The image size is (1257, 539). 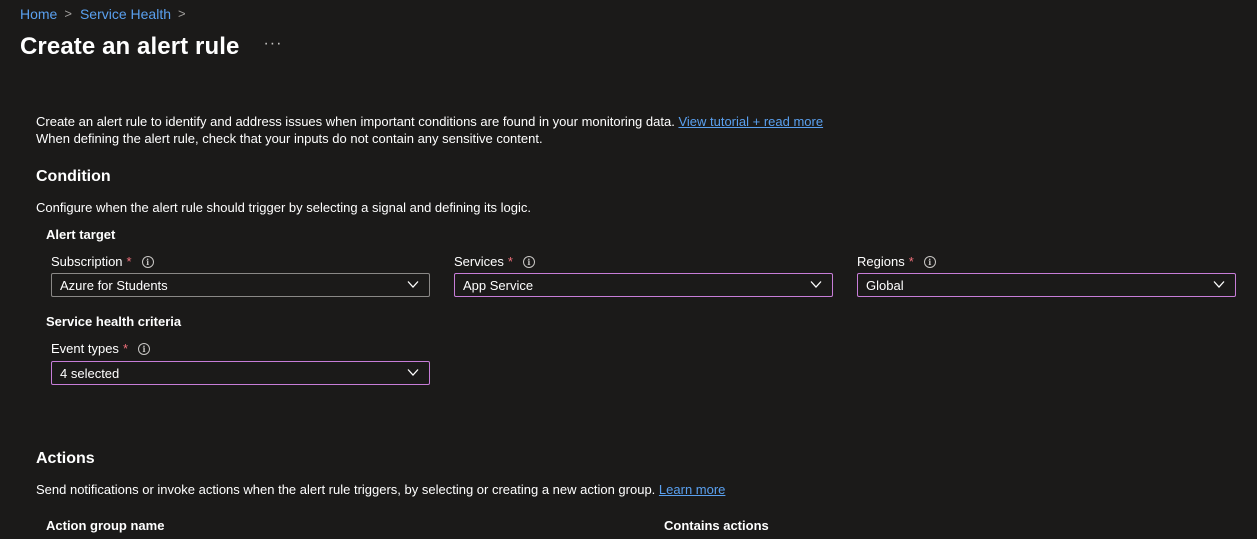 I want to click on actions-heading: Actions, so click(x=65, y=458).